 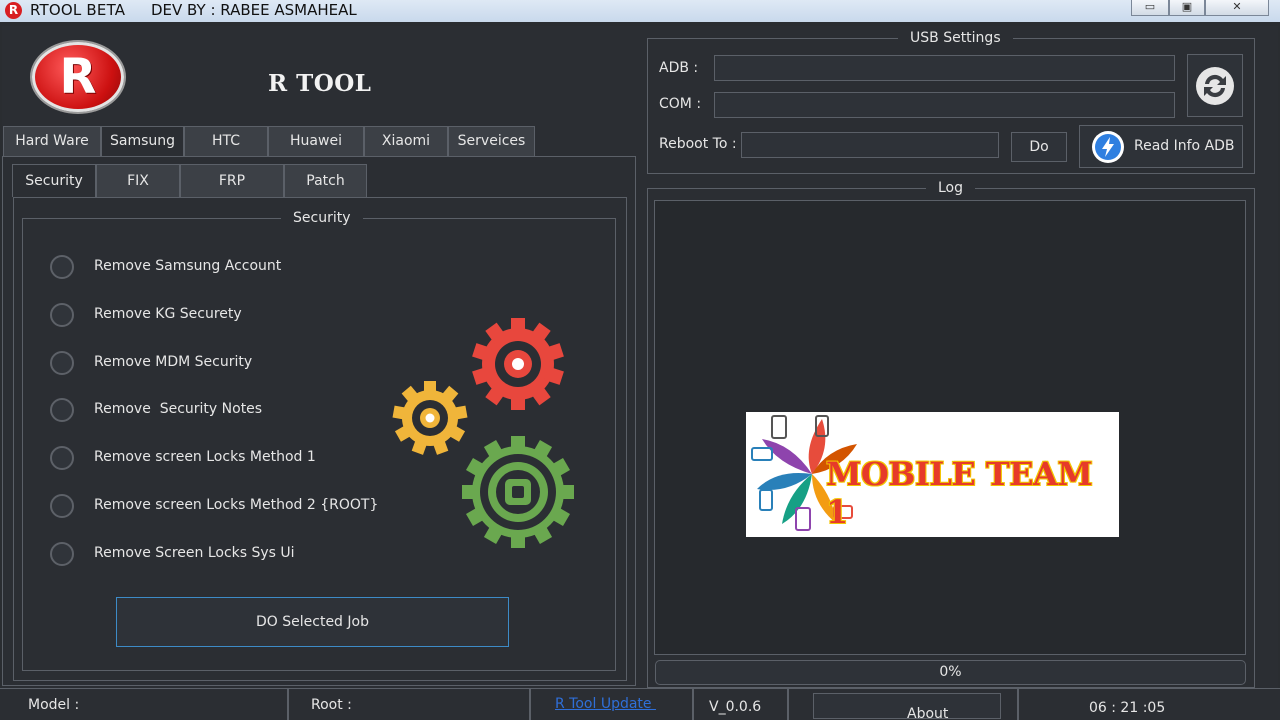 What do you see at coordinates (194, 553) in the screenshot?
I see `option-label: Remove Screen Locks Sys Ui` at bounding box center [194, 553].